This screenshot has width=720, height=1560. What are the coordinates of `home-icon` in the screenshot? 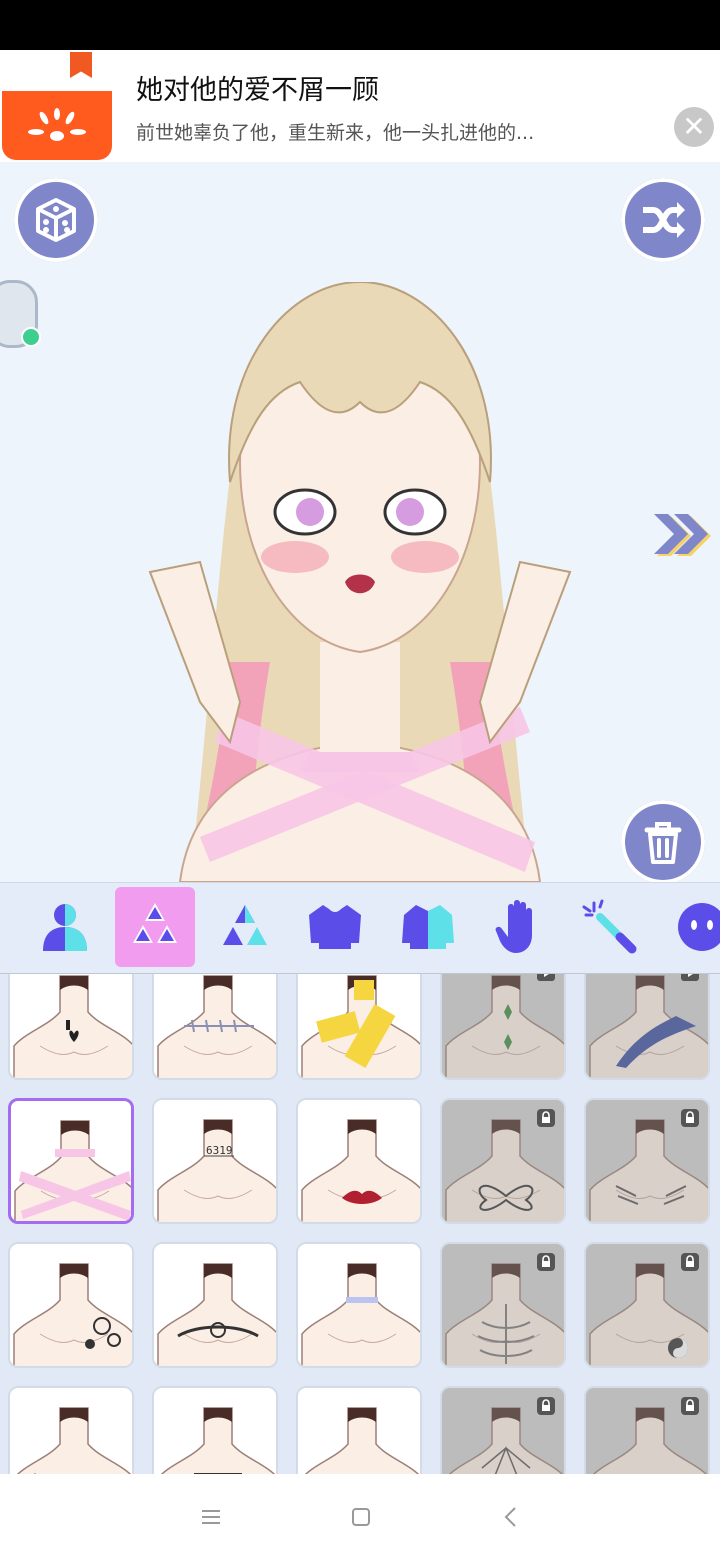 It's located at (361, 1517).